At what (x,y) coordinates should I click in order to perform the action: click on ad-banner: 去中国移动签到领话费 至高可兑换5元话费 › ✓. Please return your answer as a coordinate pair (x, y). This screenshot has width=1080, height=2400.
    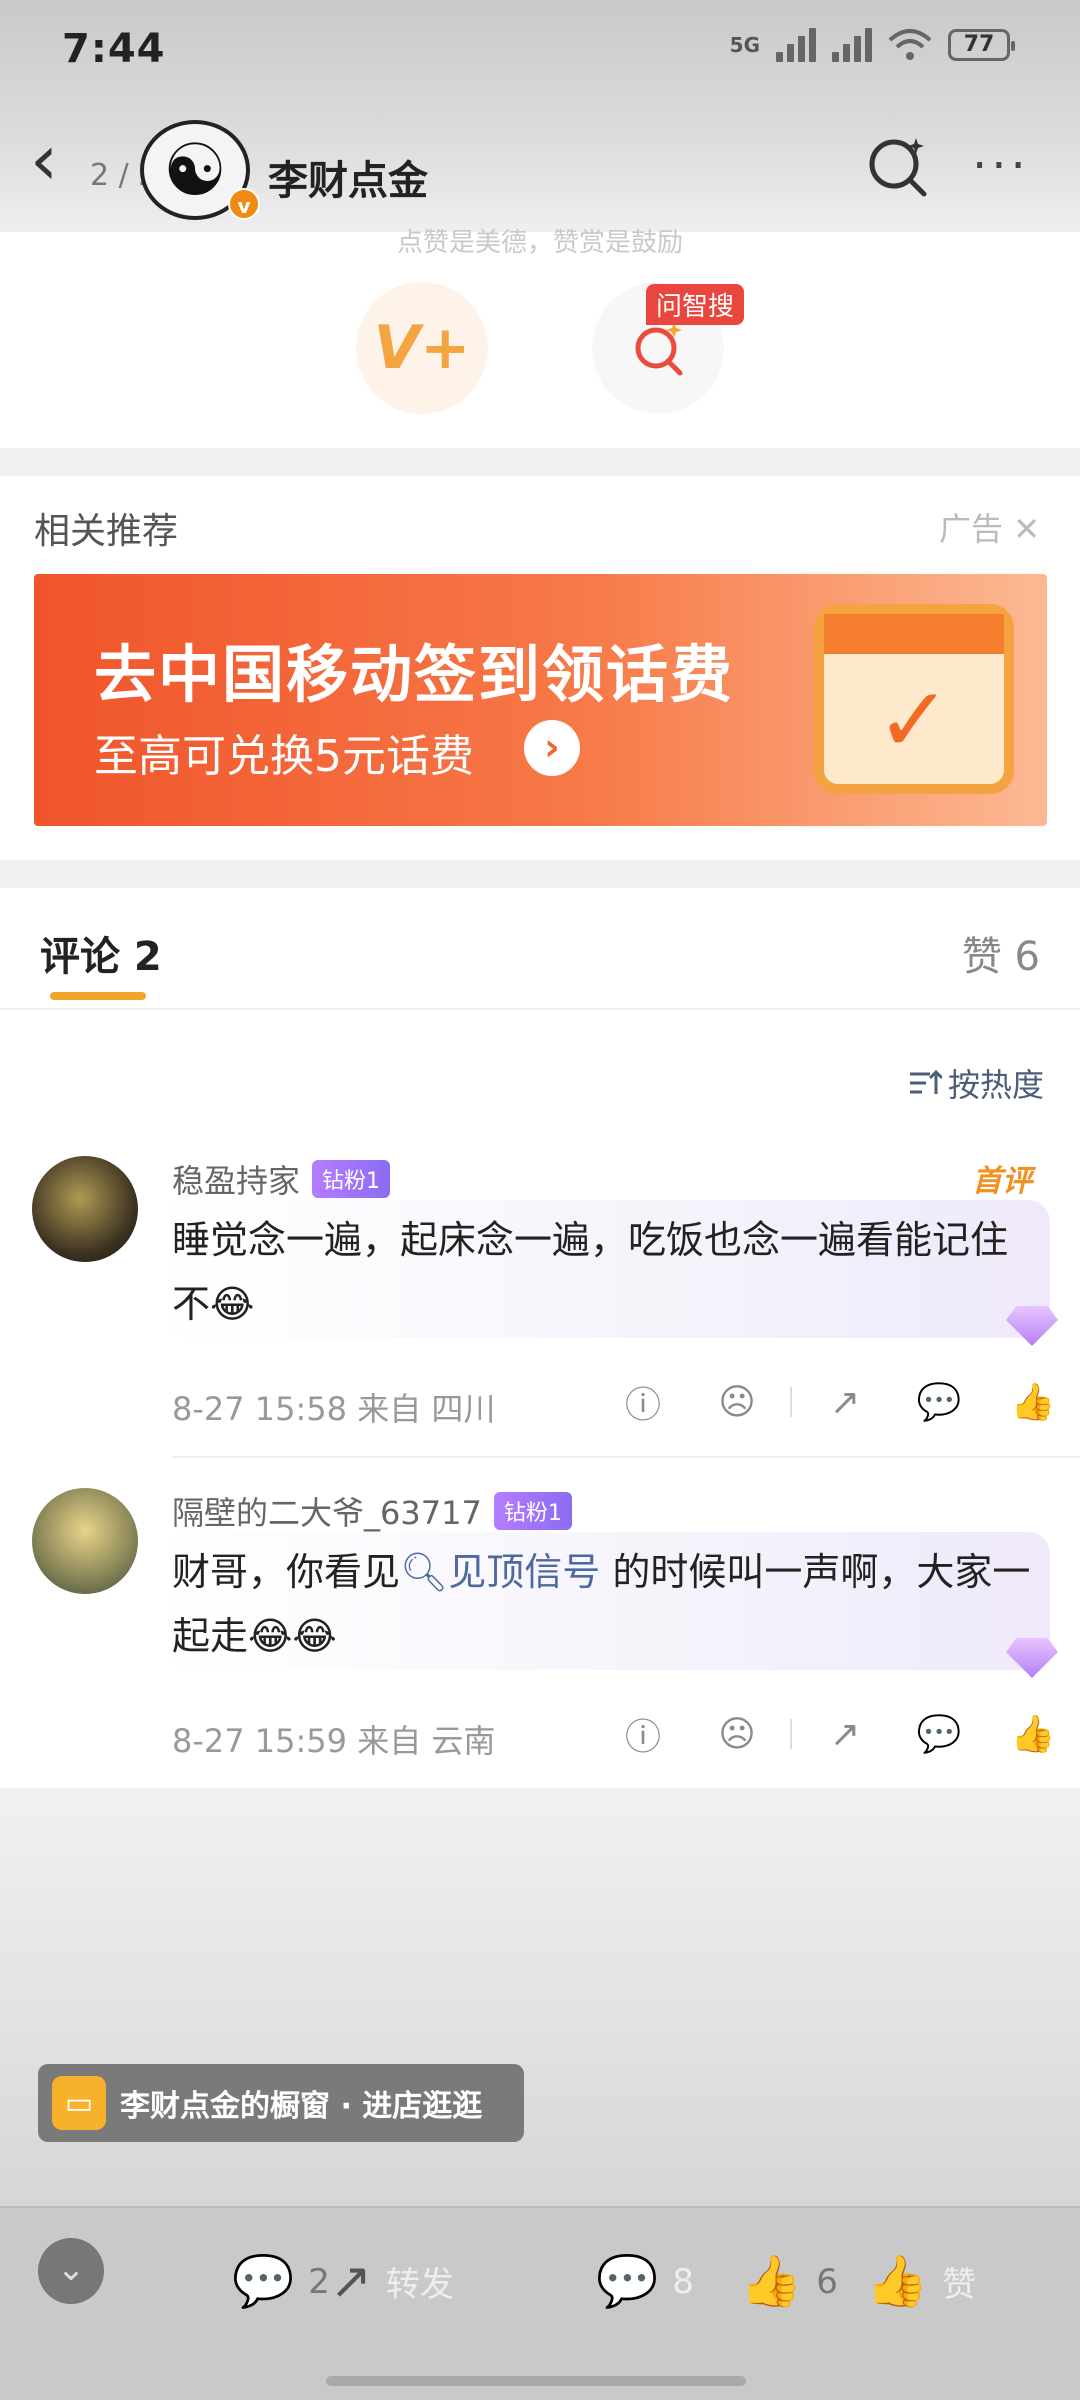
    Looking at the image, I should click on (540, 700).